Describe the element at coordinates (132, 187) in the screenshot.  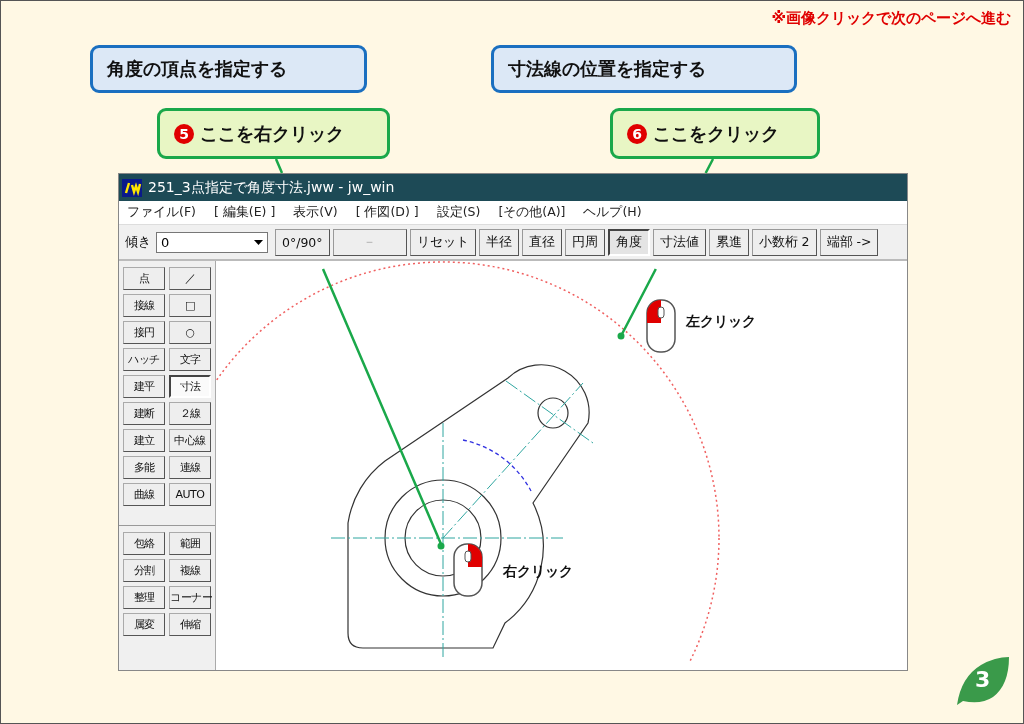
I see `app-logo-icon` at that location.